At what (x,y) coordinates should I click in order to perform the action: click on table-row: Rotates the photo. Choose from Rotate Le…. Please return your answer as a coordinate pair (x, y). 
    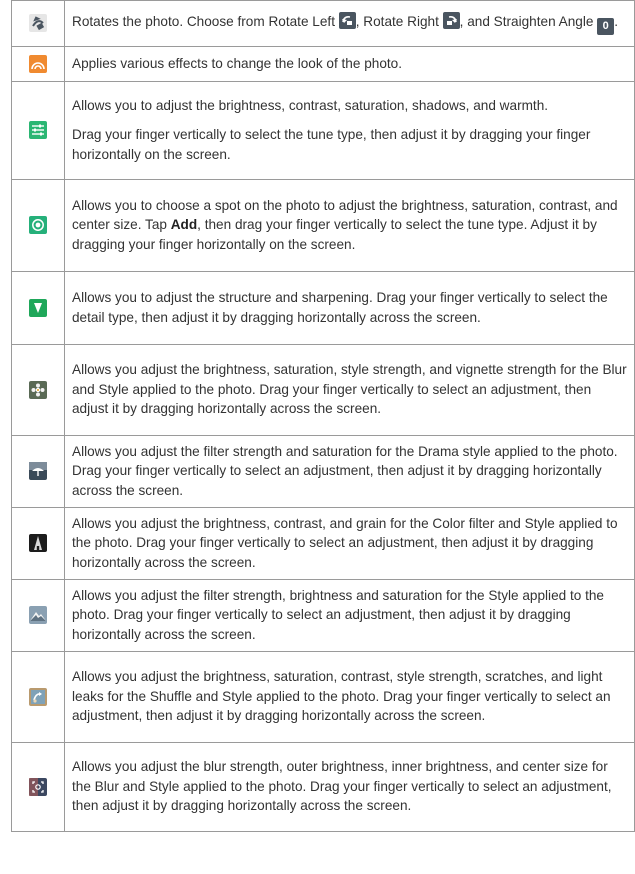
    Looking at the image, I should click on (323, 23).